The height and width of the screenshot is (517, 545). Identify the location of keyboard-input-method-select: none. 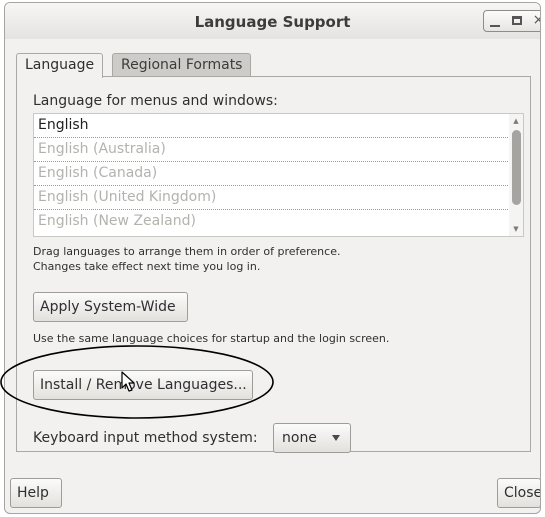
(312, 438).